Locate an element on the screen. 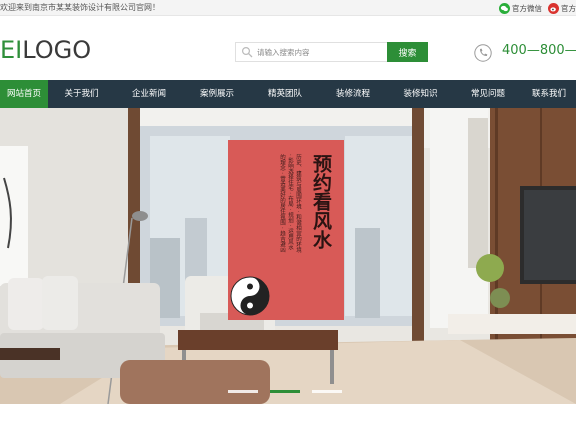  yin-yang-icon is located at coordinates (250, 296).